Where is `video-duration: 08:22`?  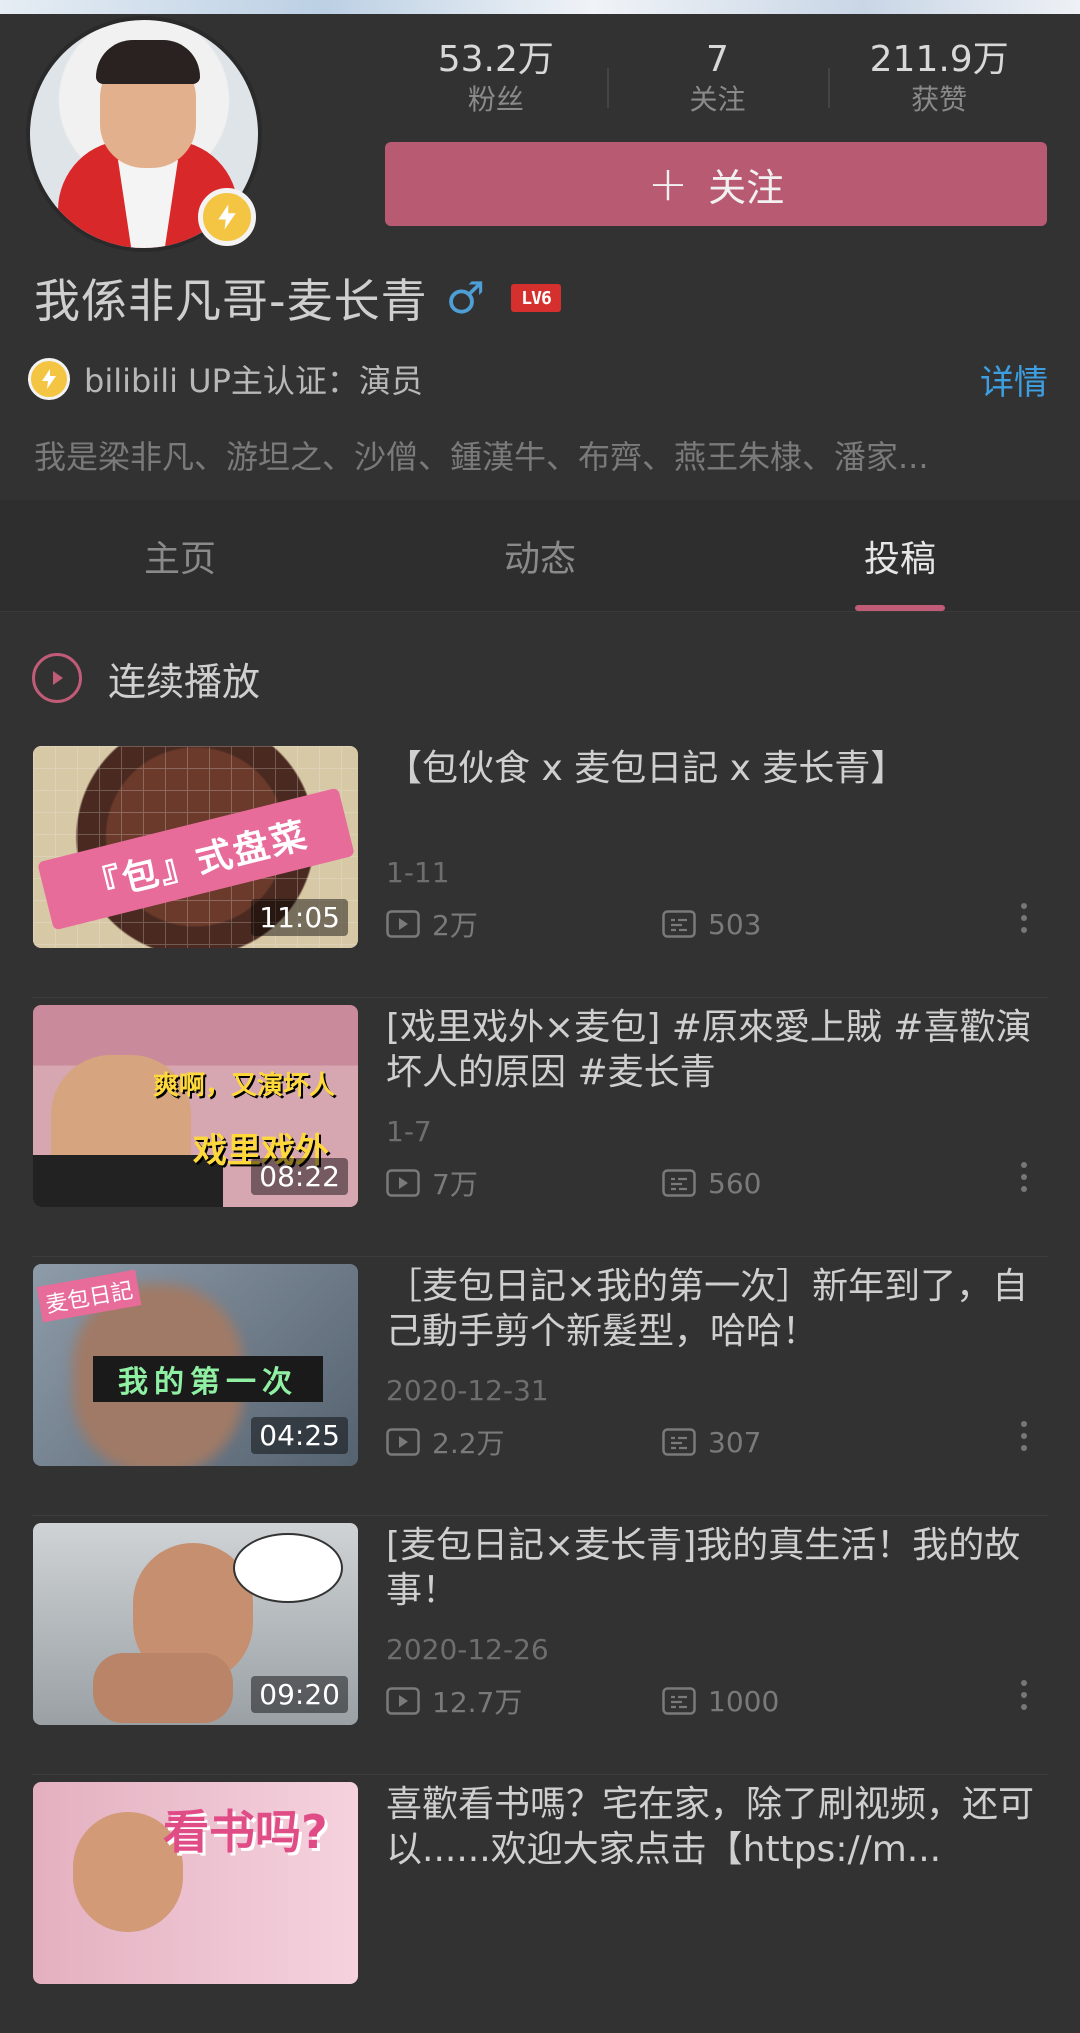 video-duration: 08:22 is located at coordinates (299, 1176).